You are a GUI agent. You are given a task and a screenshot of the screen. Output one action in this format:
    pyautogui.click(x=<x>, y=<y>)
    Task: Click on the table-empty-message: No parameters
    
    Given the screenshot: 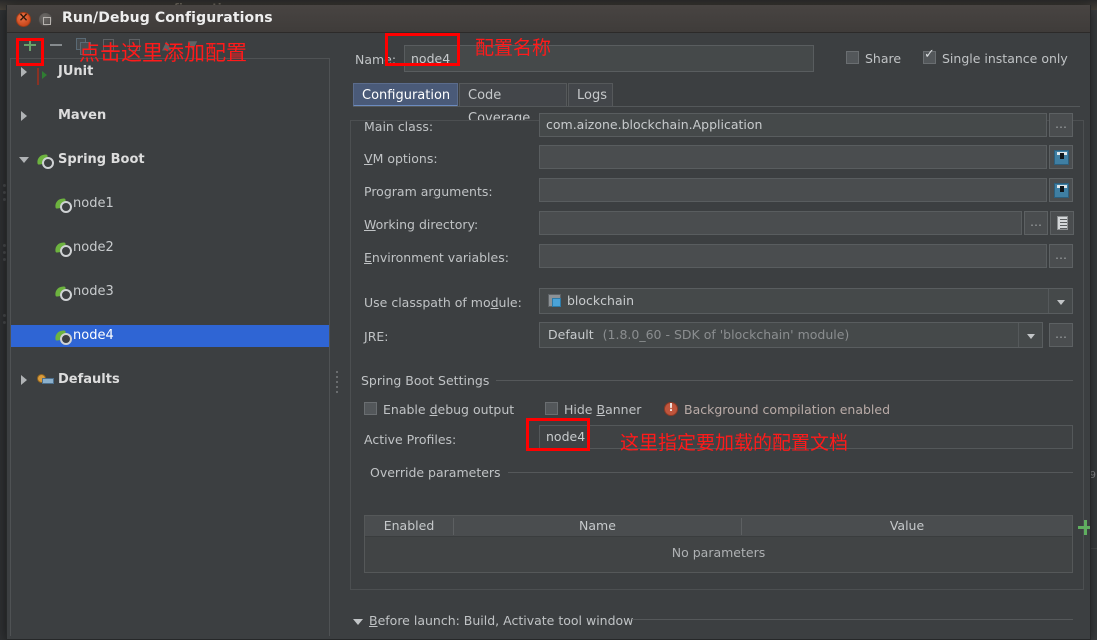 What is the action you would take?
    pyautogui.click(x=718, y=552)
    